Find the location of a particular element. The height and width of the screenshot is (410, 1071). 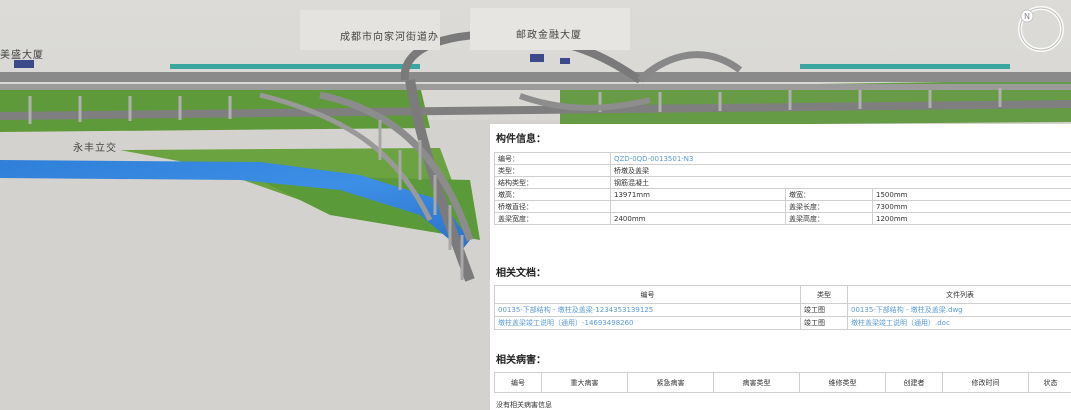

info-label: 桥墩直径： is located at coordinates (552, 206).